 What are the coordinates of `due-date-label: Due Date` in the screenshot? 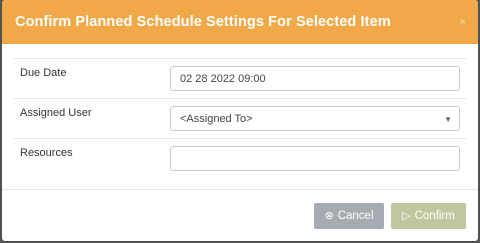 It's located at (43, 73).